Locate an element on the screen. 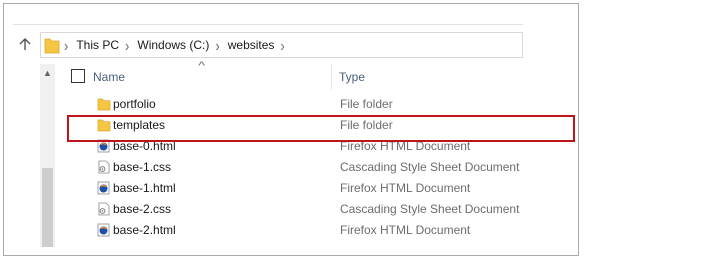 The width and height of the screenshot is (715, 262). up-arrow-icon is located at coordinates (25, 44).